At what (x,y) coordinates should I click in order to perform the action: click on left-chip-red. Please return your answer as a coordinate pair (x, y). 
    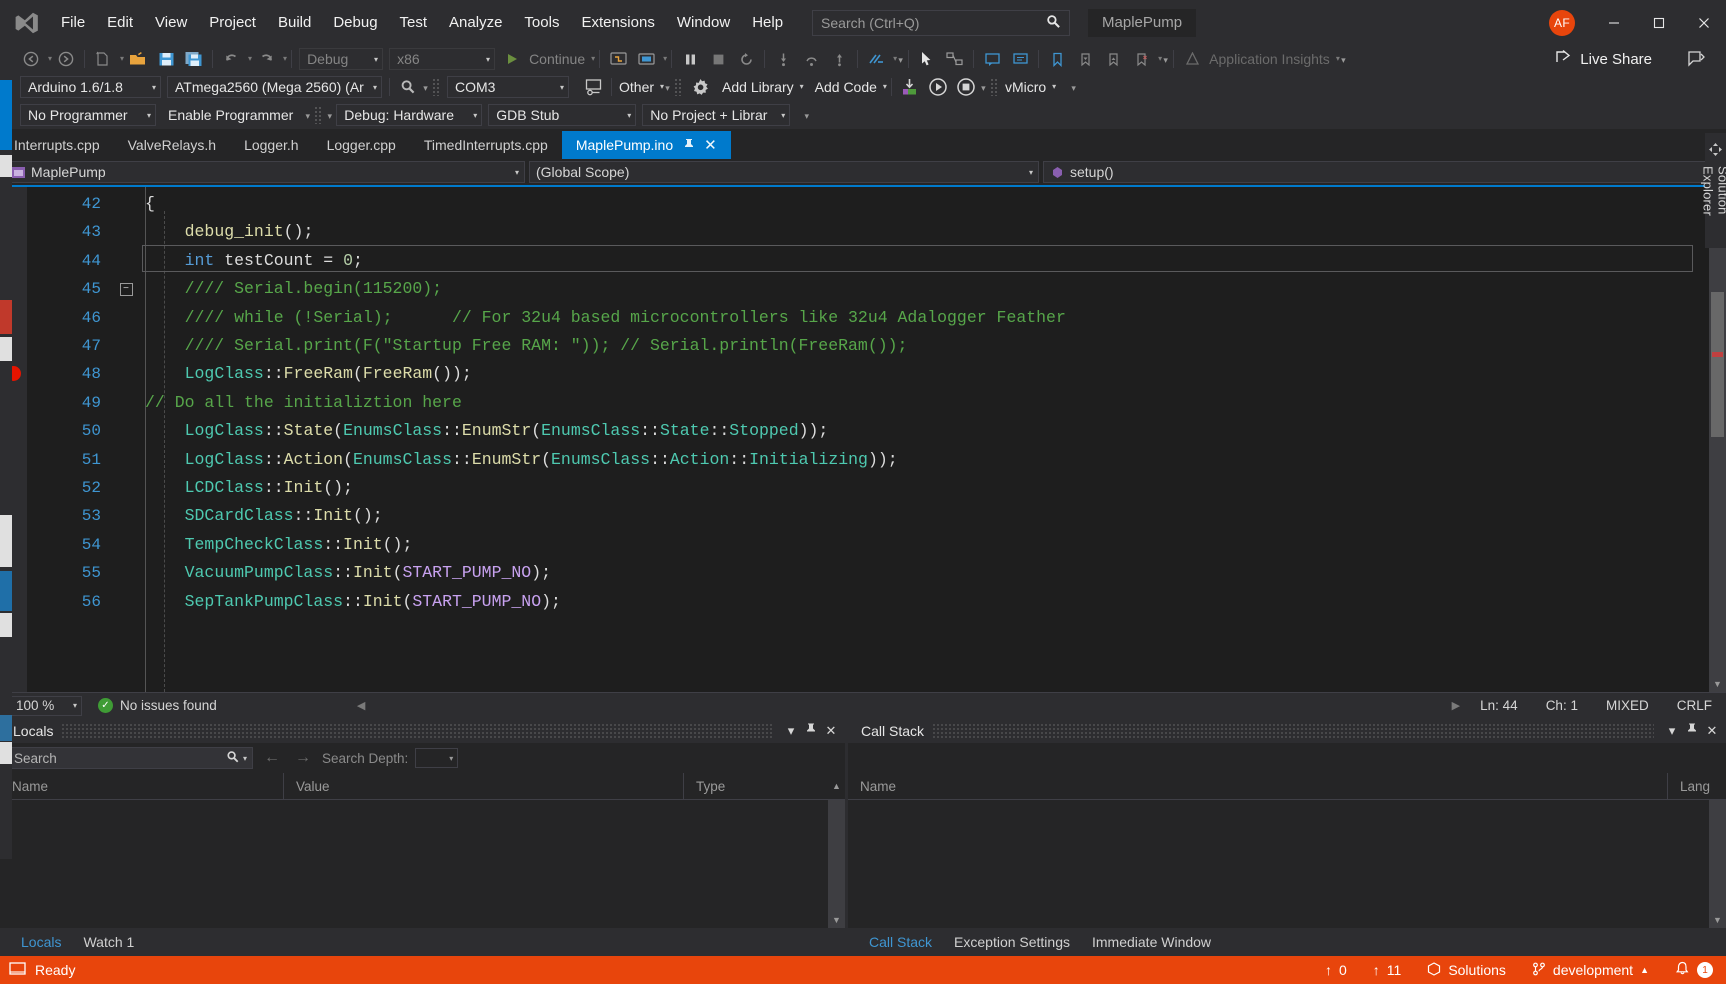
    Looking at the image, I should click on (6, 317).